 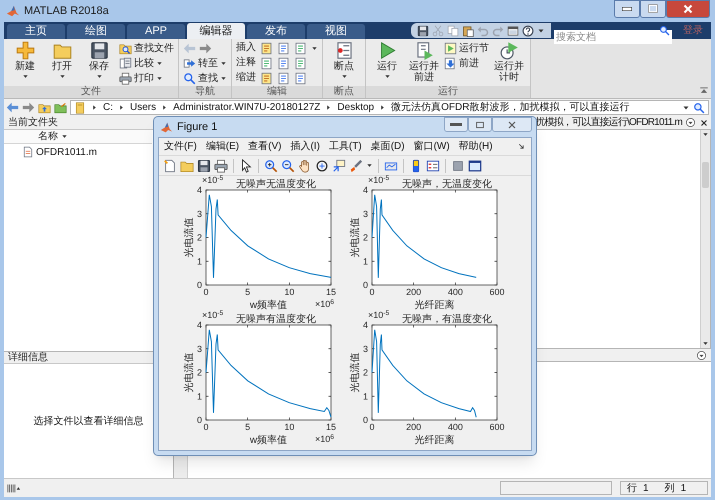 I want to click on tab: 视图, so click(x=336, y=31).